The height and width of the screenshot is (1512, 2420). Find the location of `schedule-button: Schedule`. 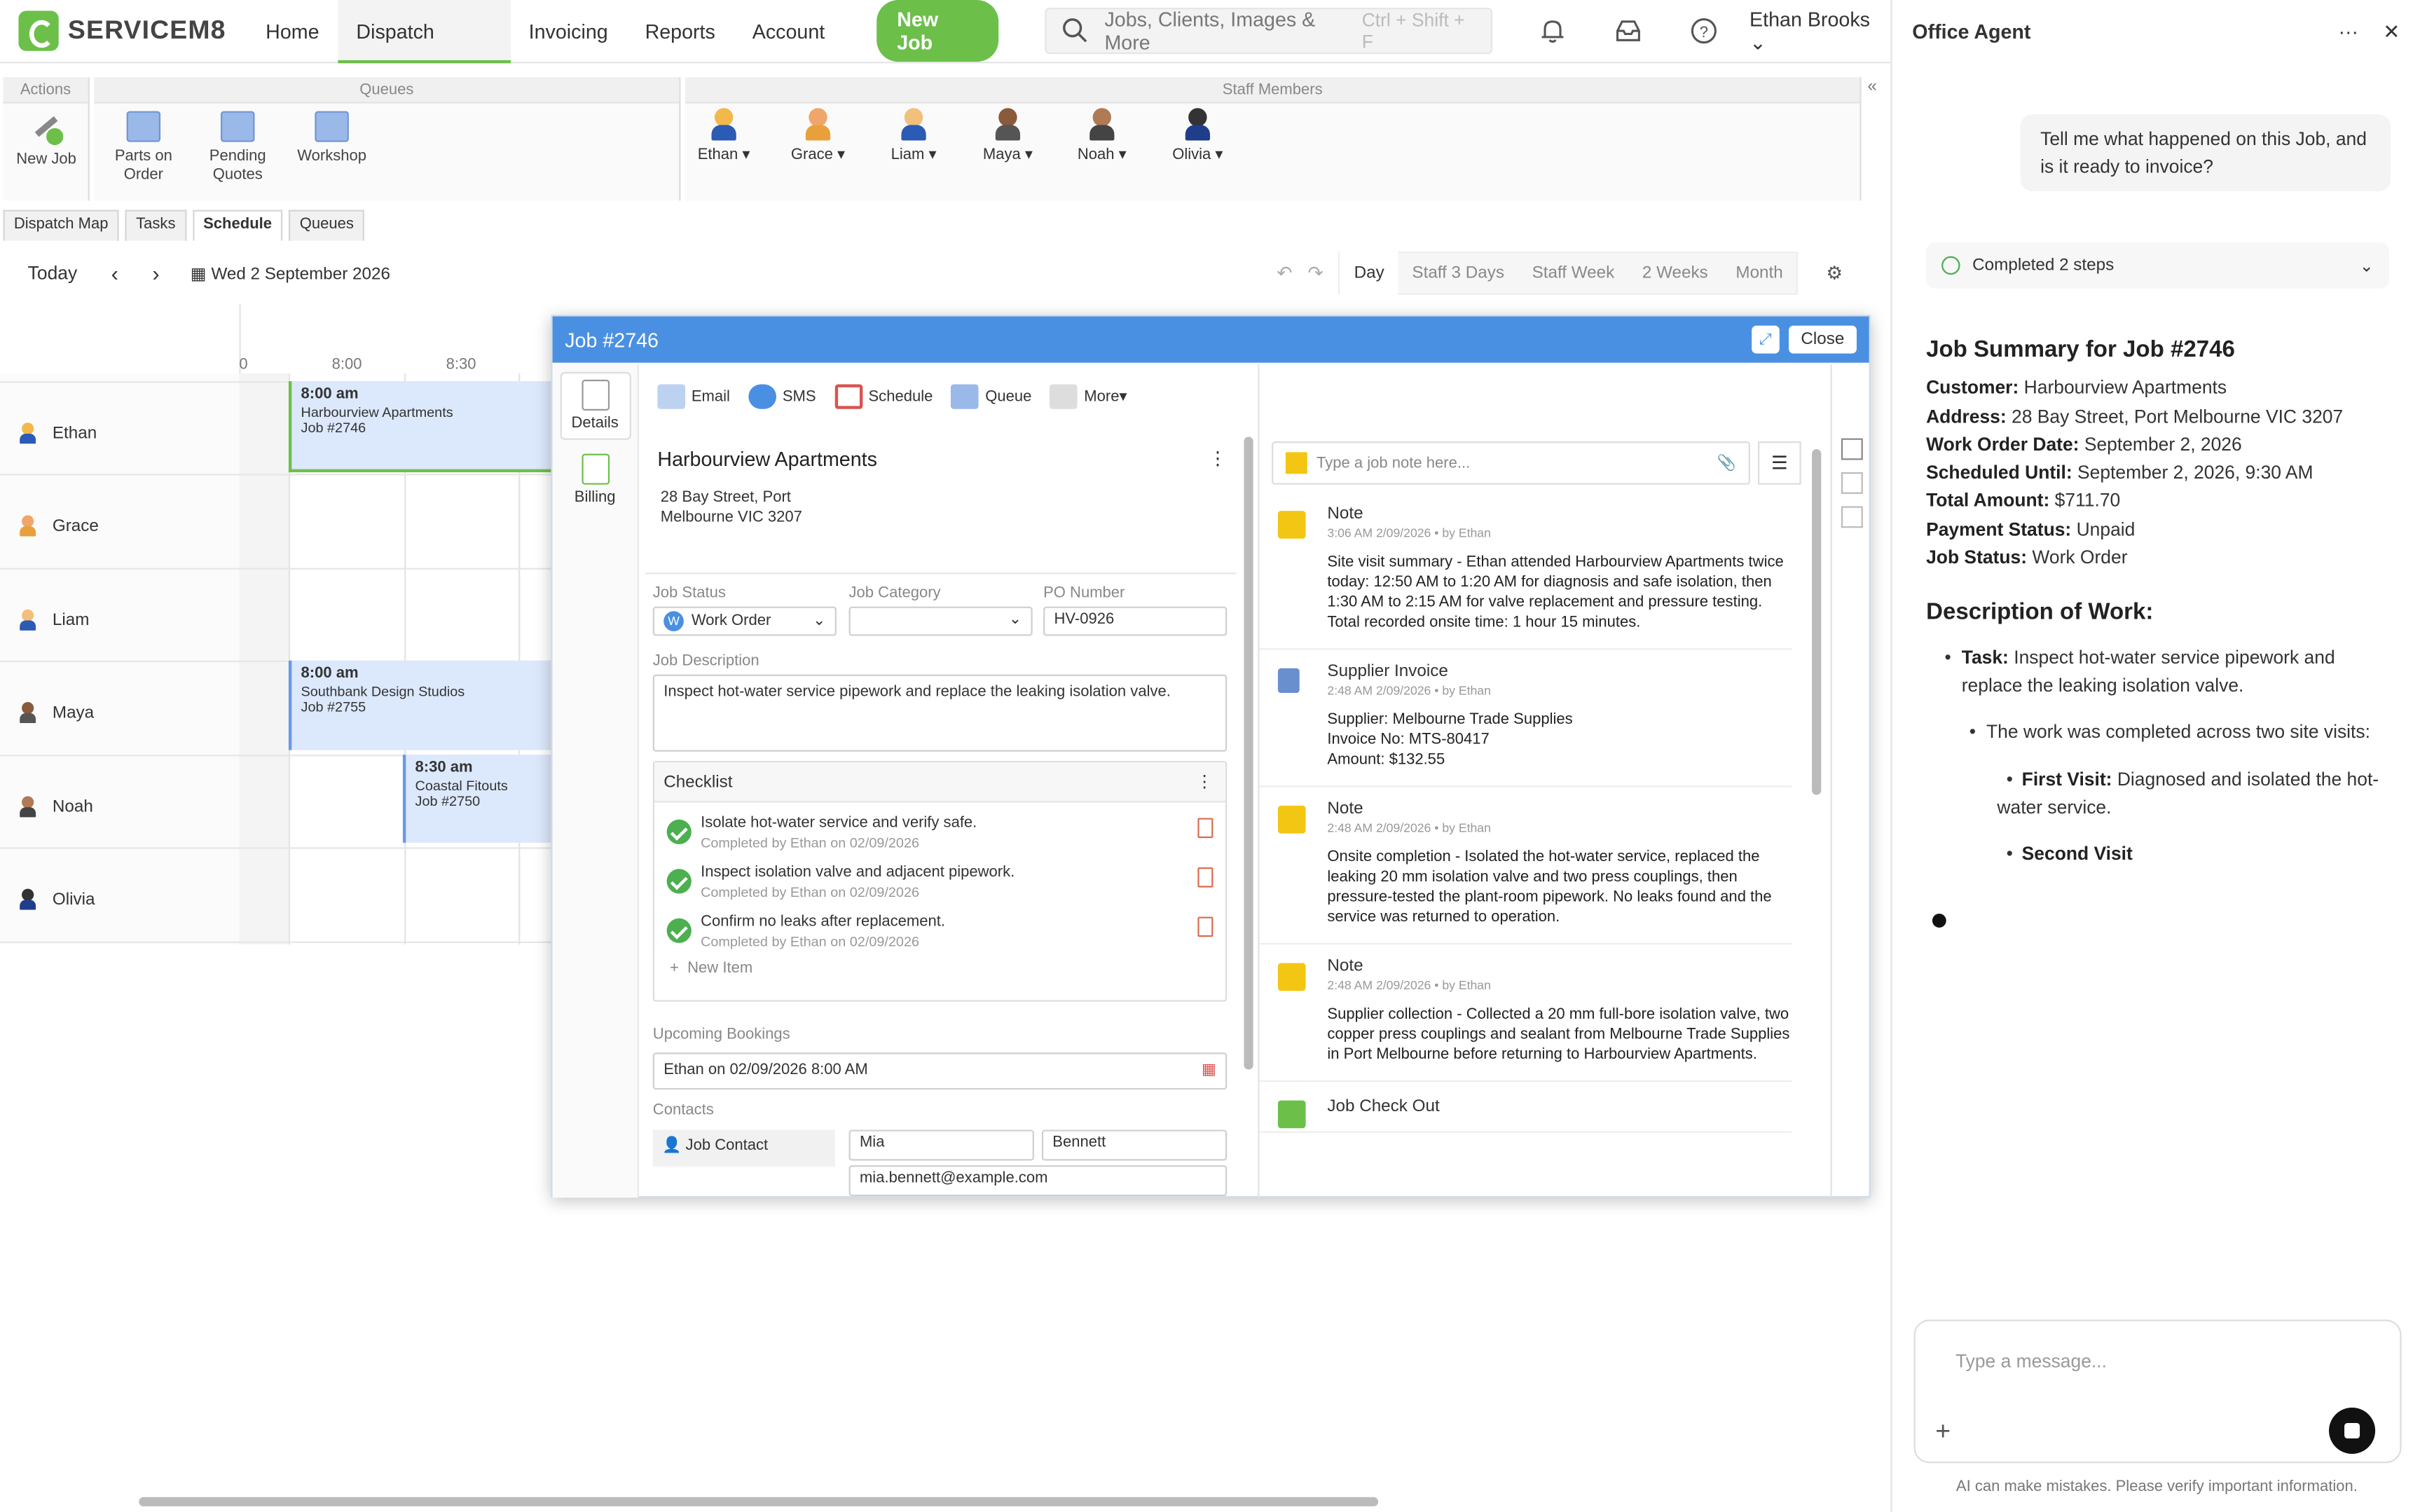

schedule-button: Schedule is located at coordinates (883, 397).